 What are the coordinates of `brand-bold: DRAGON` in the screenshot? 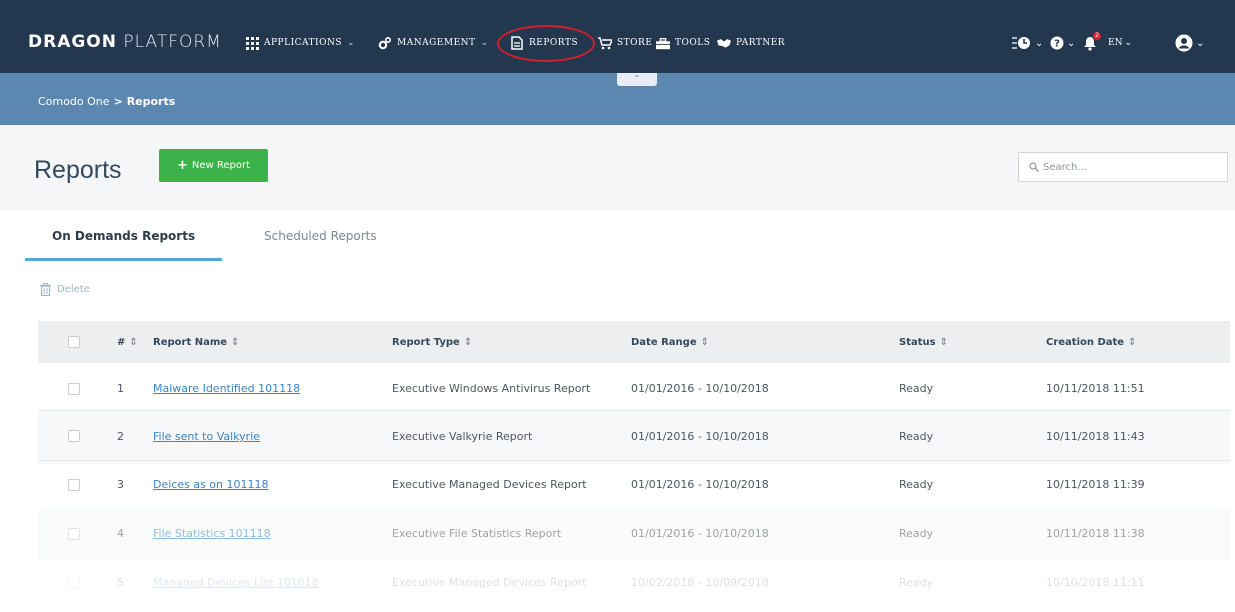 It's located at (72, 42).